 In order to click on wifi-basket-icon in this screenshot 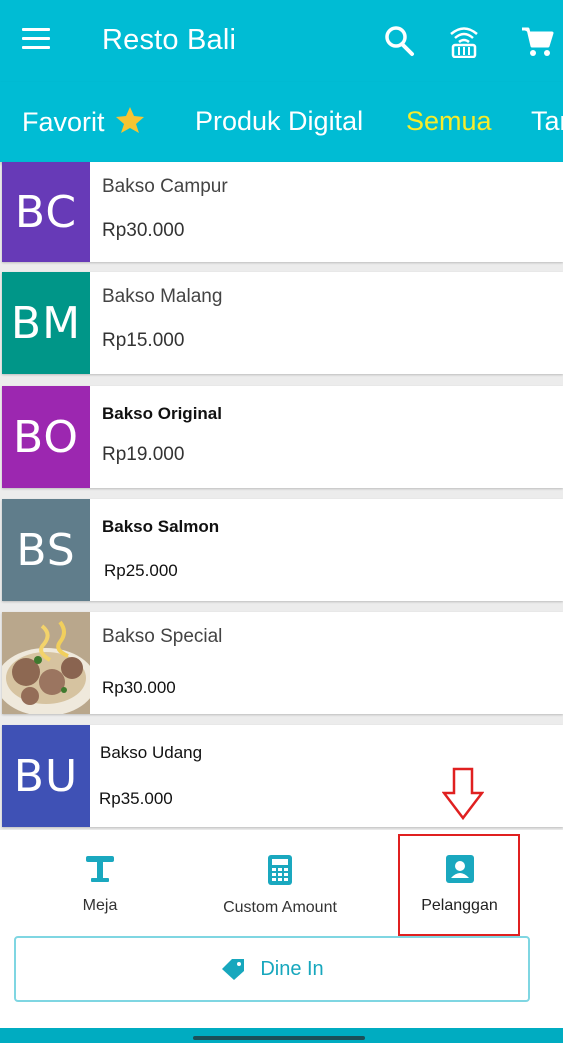, I will do `click(464, 41)`.